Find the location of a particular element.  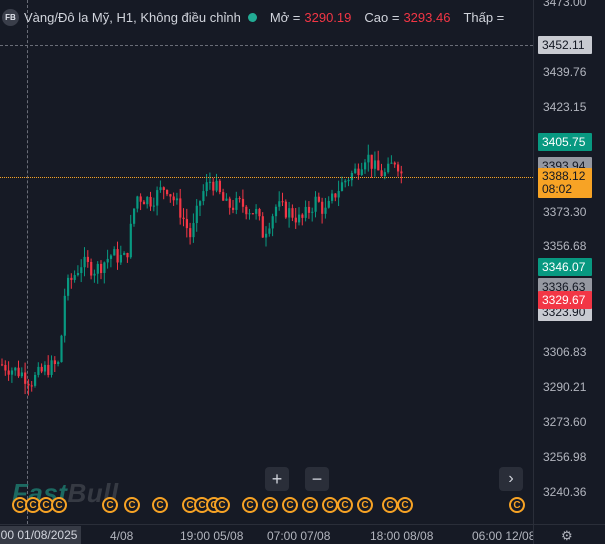

price-tick: 3306.83 is located at coordinates (565, 352).